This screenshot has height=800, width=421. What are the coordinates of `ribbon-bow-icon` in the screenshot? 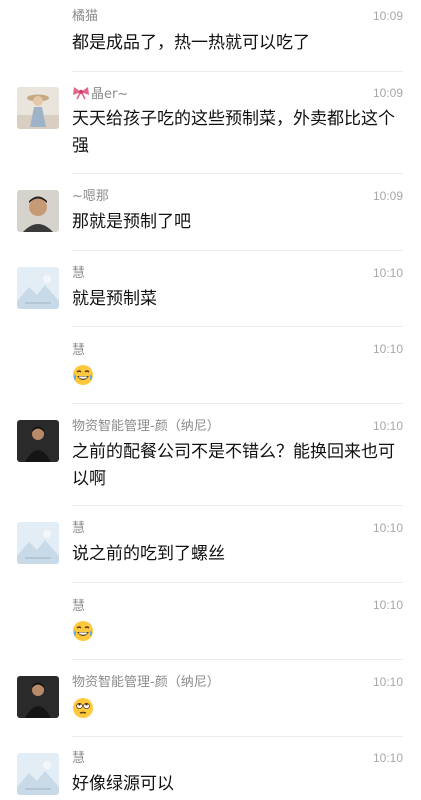 It's located at (81, 93).